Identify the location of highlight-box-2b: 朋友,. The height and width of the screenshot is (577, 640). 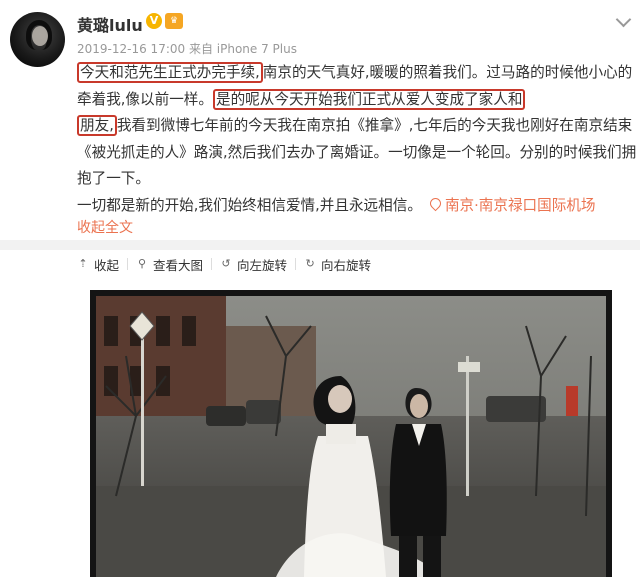
(97, 125).